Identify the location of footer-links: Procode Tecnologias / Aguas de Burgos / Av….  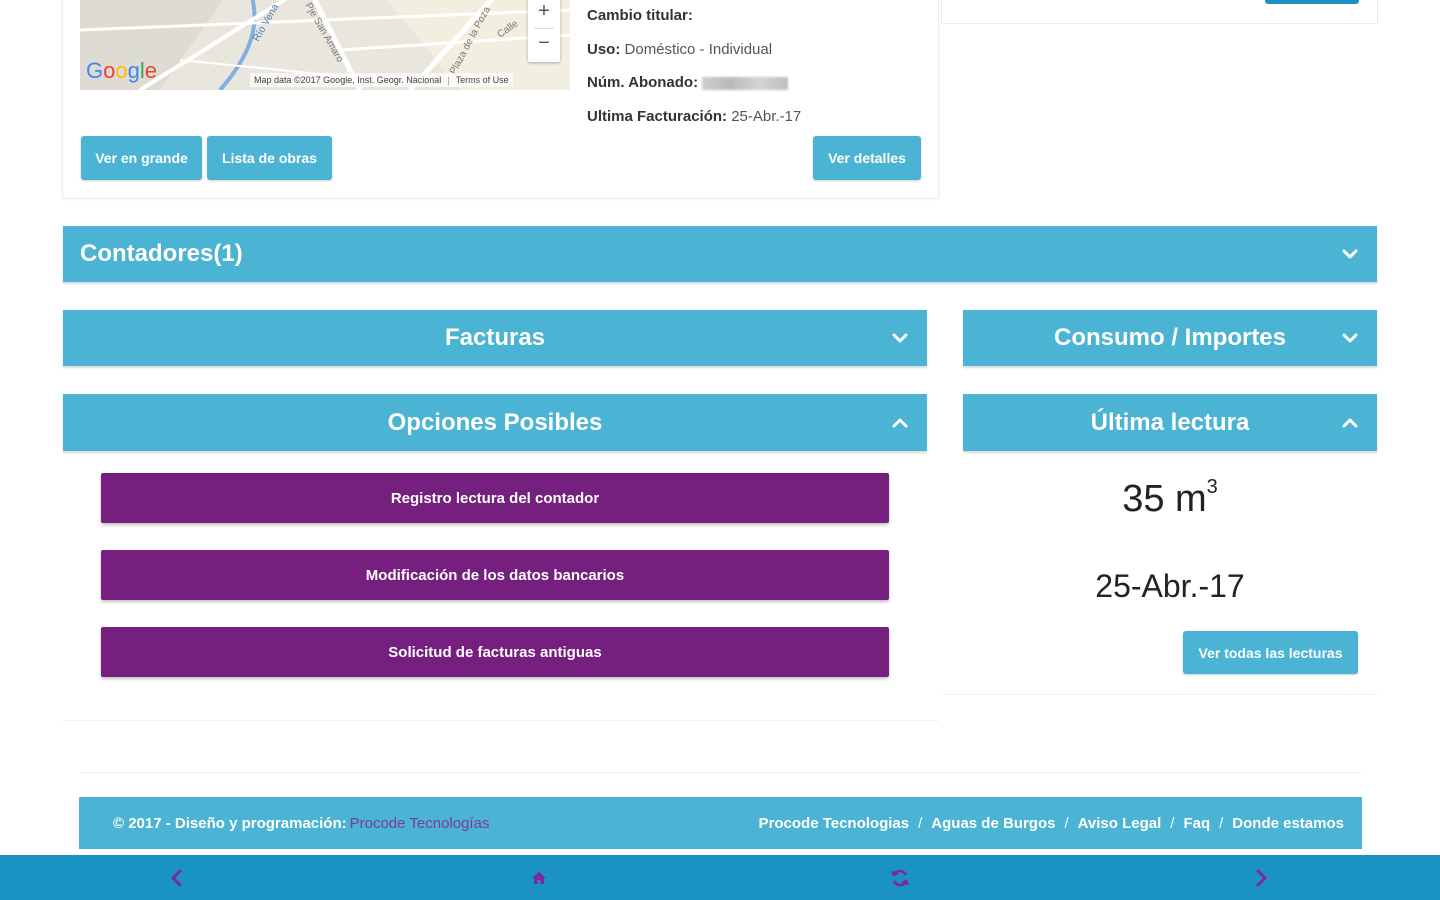
(1051, 823).